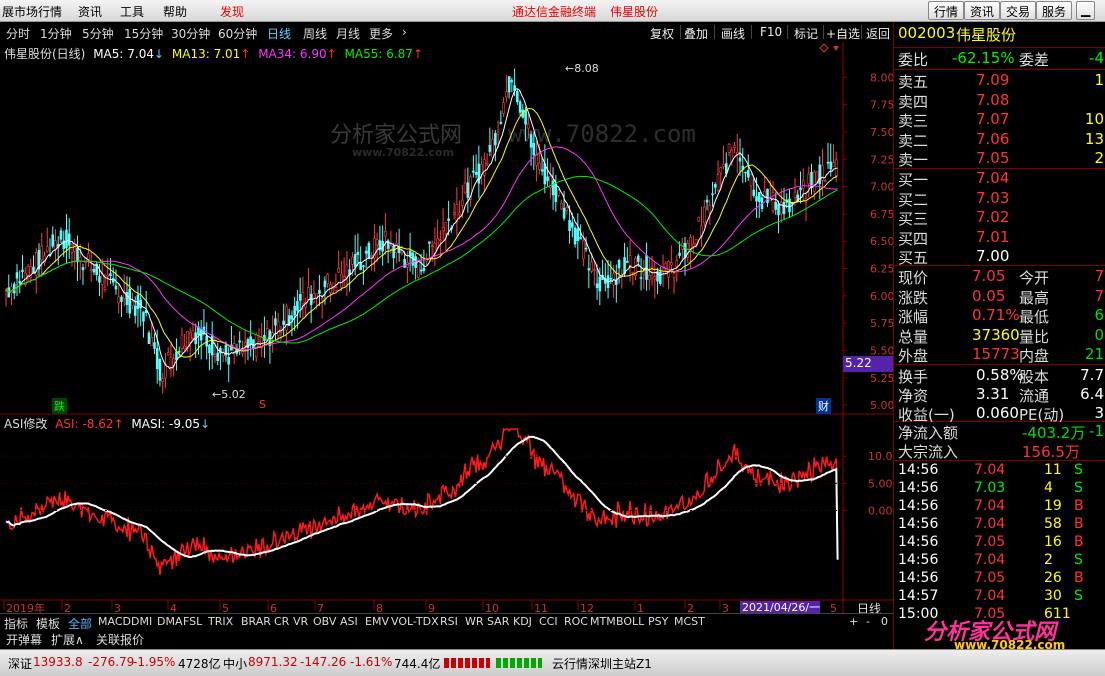 The width and height of the screenshot is (1105, 676). What do you see at coordinates (1054, 10) in the screenshot?
I see `service-button: 服务` at bounding box center [1054, 10].